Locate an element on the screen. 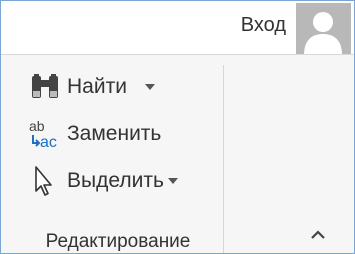  svg-text: ab is located at coordinates (37, 126).